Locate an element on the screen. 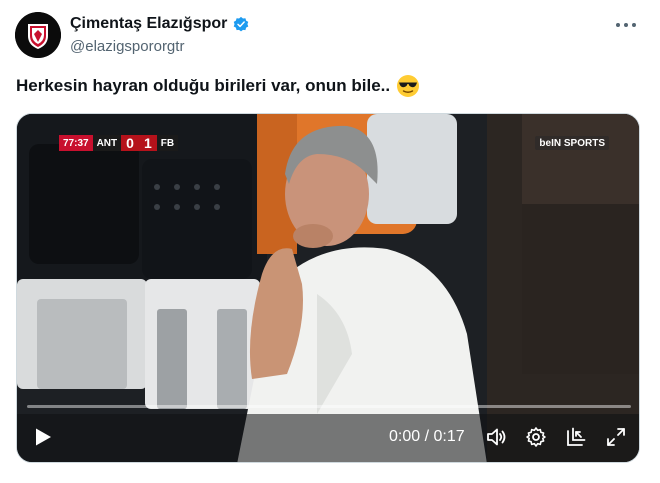  home-score: 0 is located at coordinates (130, 143).